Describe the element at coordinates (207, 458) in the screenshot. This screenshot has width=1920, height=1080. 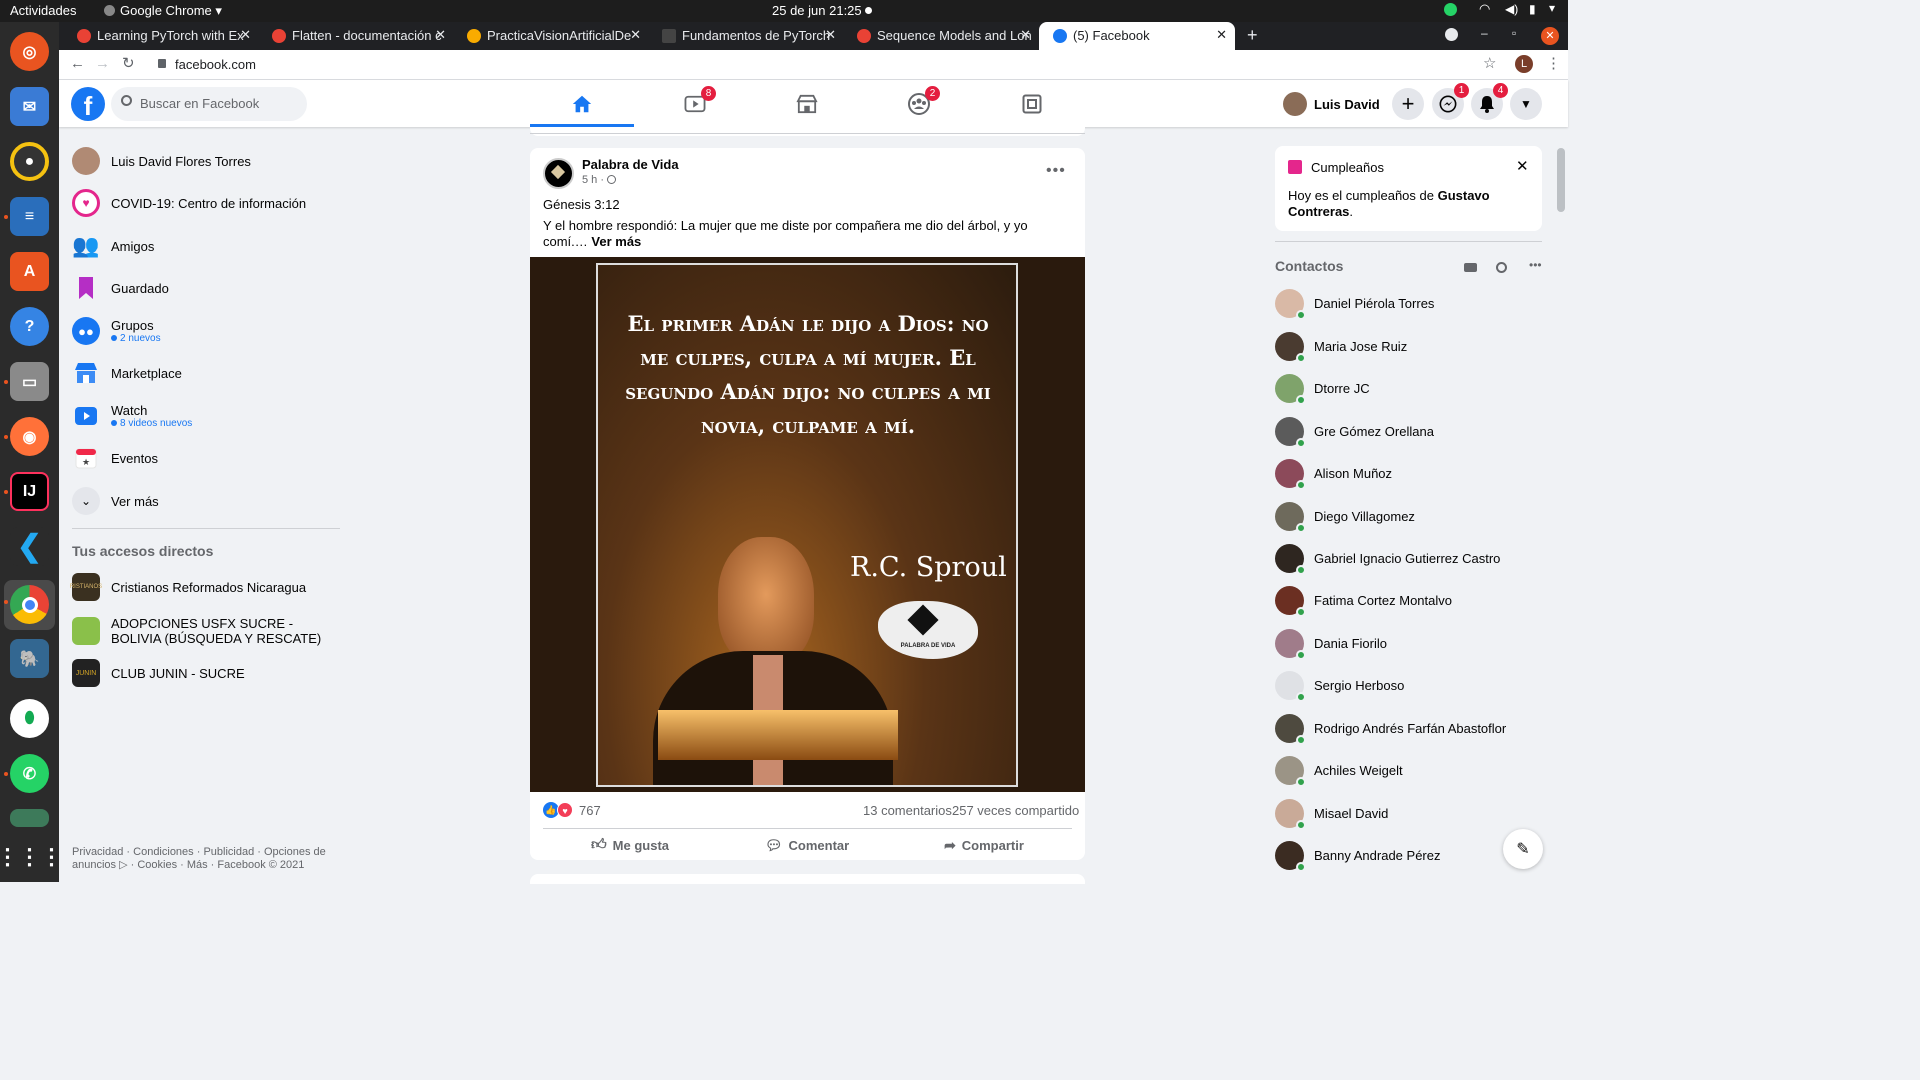
I see `sidebar-item-events: ★ Eventos` at that location.